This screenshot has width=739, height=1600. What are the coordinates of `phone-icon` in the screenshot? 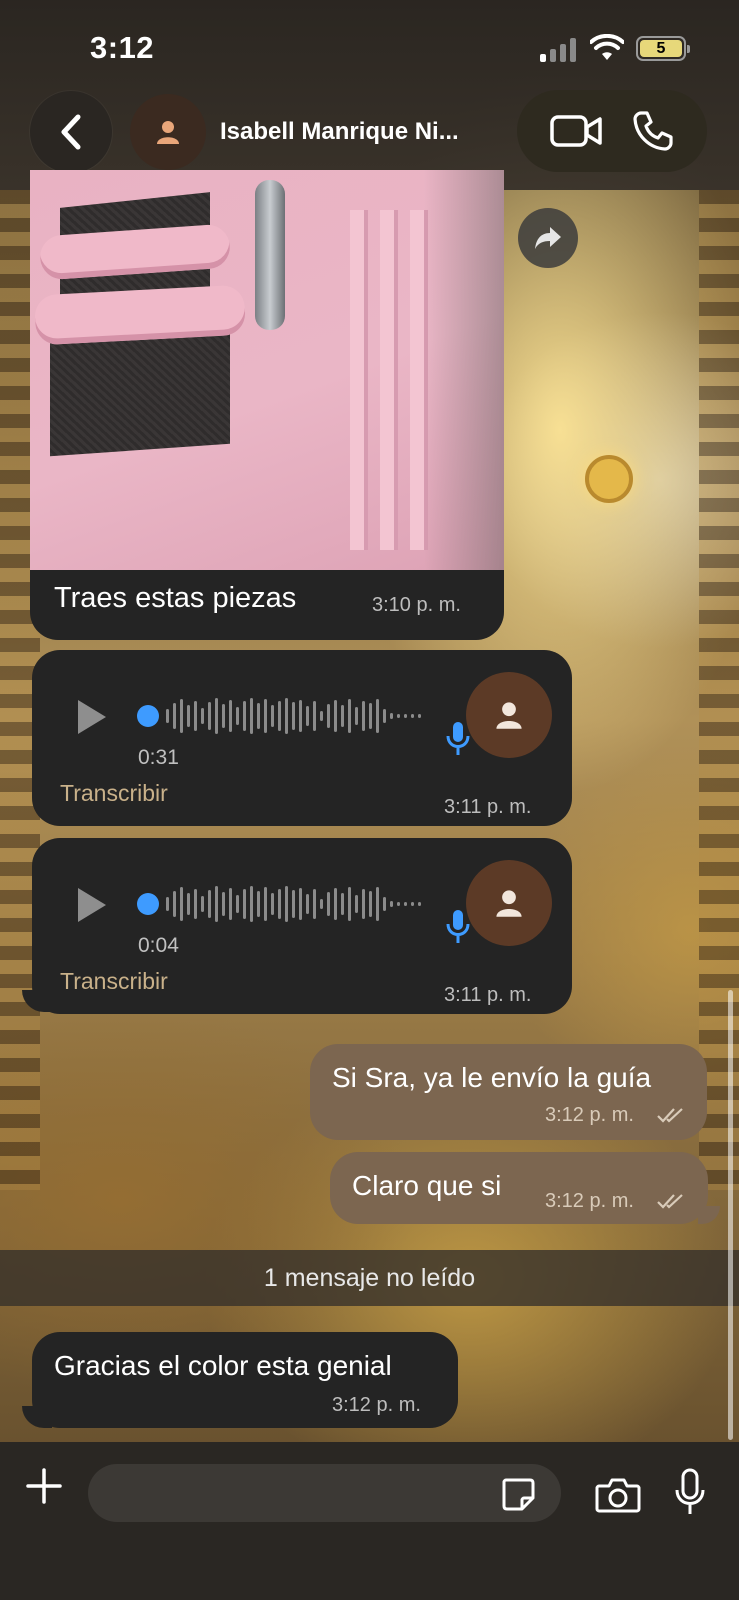 It's located at (653, 131).